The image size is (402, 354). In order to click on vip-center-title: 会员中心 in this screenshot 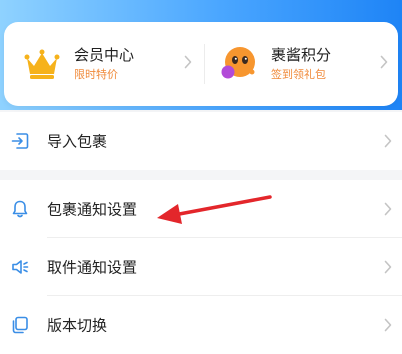, I will do `click(104, 55)`.